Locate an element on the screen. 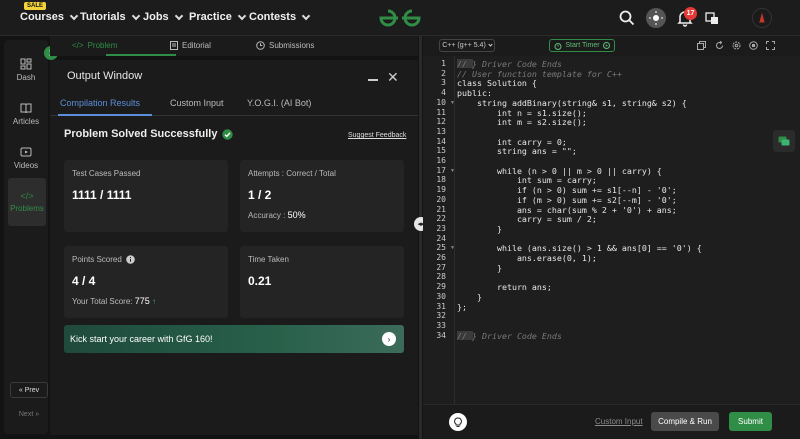 This screenshot has width=800, height=439. tab-problem: </> Problem is located at coordinates (94, 45).